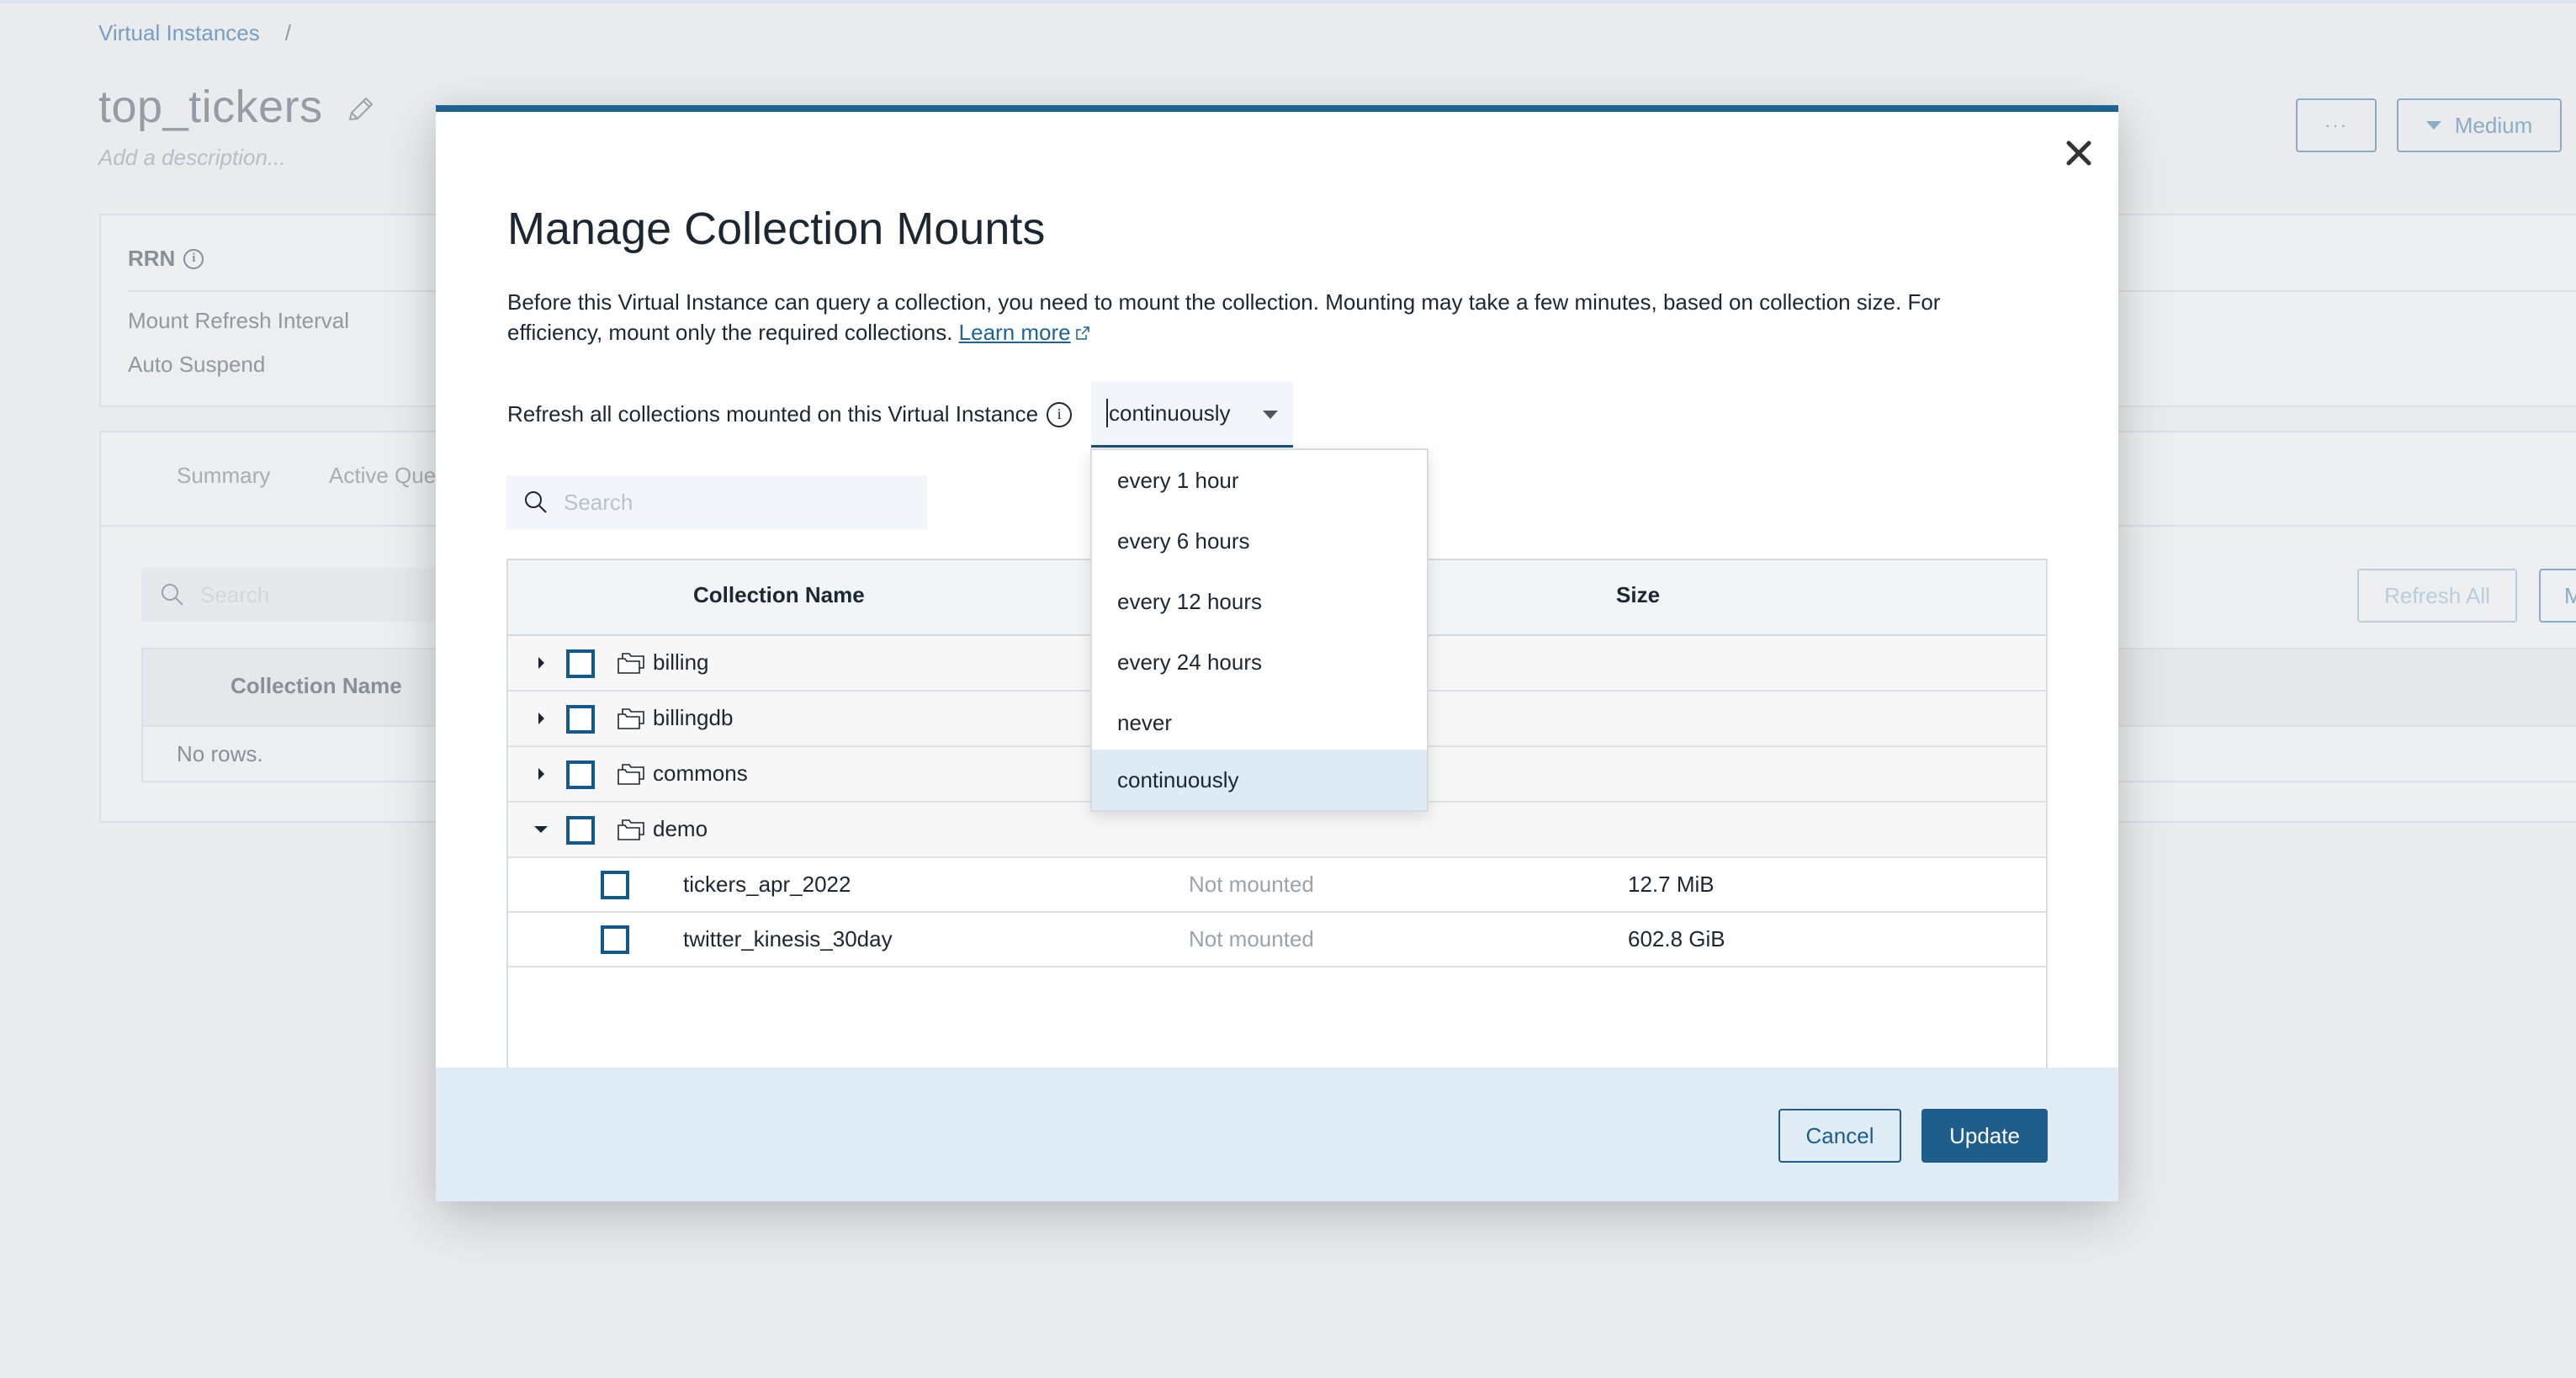 The width and height of the screenshot is (2576, 1378). Describe the element at coordinates (767, 884) in the screenshot. I see `collection-name: tickers_apr_2022` at that location.